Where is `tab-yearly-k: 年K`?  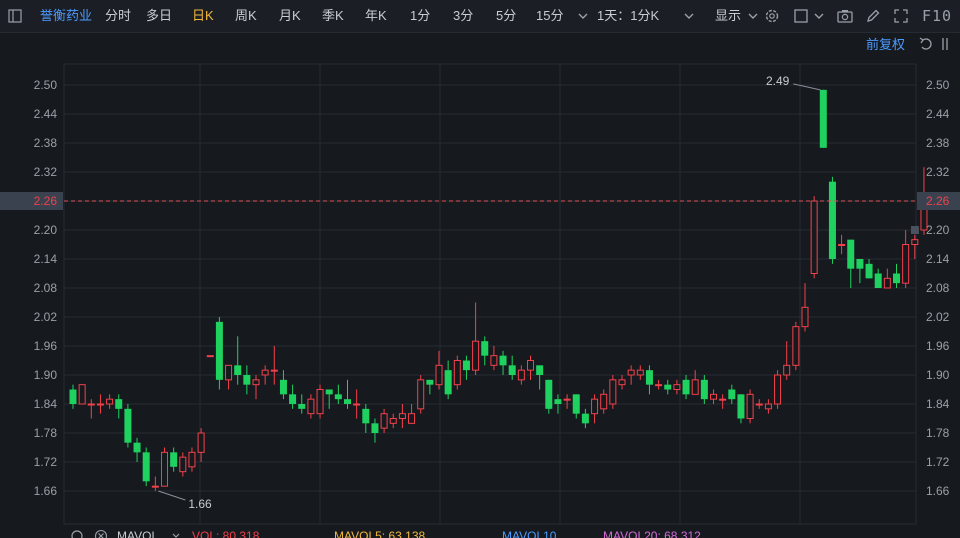
tab-yearly-k: 年K is located at coordinates (376, 16).